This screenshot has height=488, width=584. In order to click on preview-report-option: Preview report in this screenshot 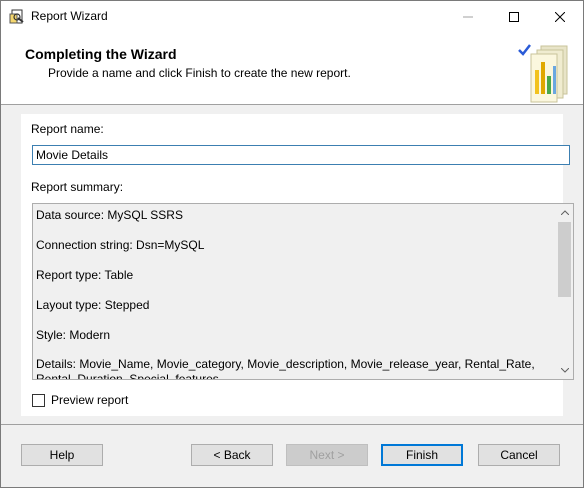, I will do `click(80, 400)`.